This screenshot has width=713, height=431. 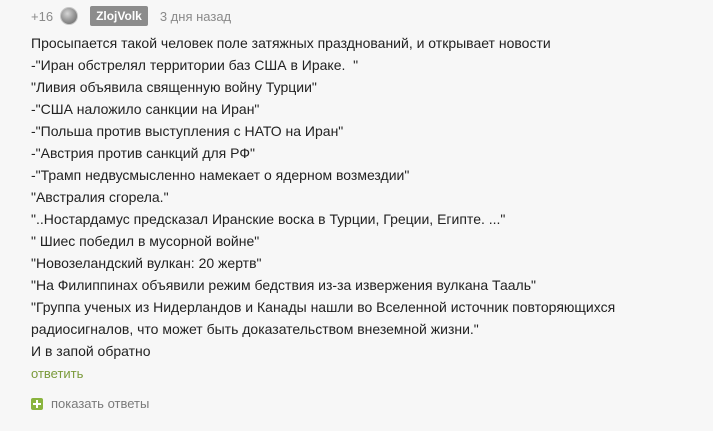 What do you see at coordinates (195, 16) in the screenshot?
I see `comment-time: 3 дня назад` at bounding box center [195, 16].